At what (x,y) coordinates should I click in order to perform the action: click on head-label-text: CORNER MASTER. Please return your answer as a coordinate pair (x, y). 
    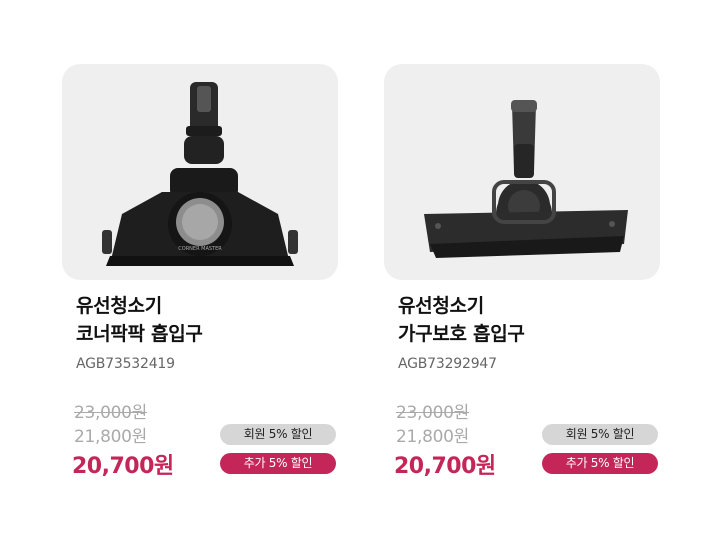
    Looking at the image, I should click on (200, 249).